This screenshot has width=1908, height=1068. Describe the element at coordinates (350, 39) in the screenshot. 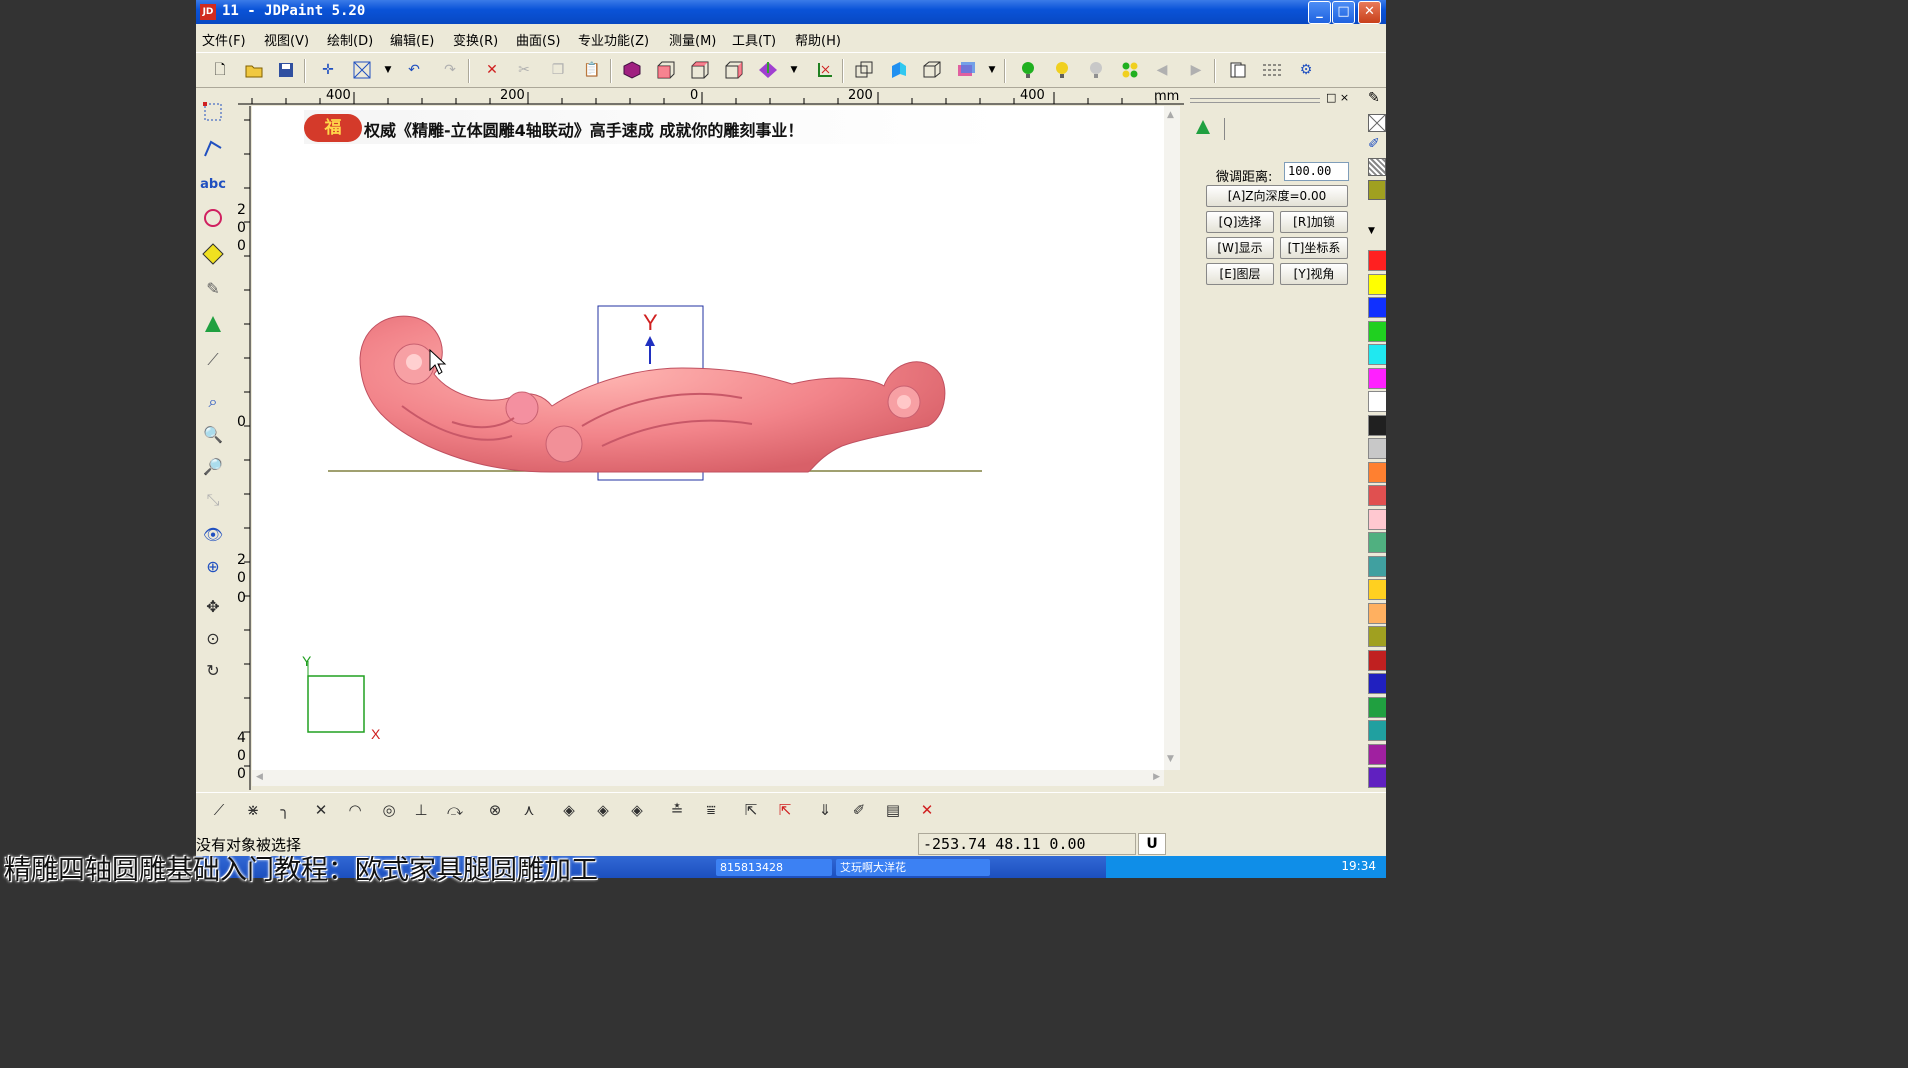

I see `menu-draw: 绘制(D)` at that location.